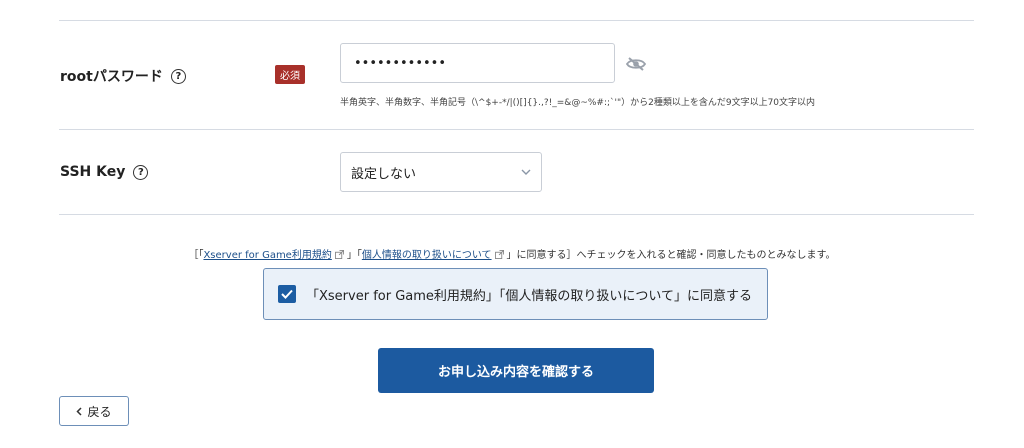  I want to click on checkmark-icon, so click(287, 294).